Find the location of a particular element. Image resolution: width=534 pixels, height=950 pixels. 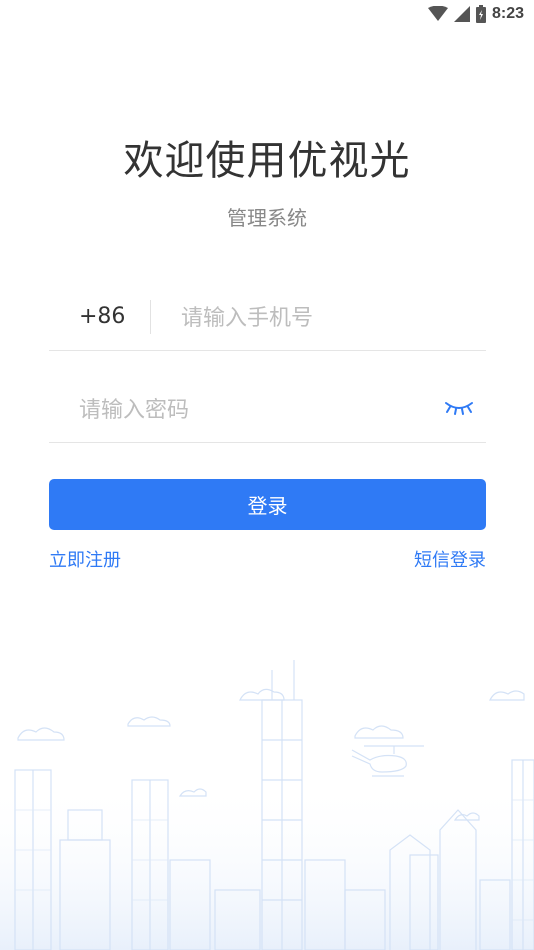

register-link: 立即注册 is located at coordinates (85, 559).